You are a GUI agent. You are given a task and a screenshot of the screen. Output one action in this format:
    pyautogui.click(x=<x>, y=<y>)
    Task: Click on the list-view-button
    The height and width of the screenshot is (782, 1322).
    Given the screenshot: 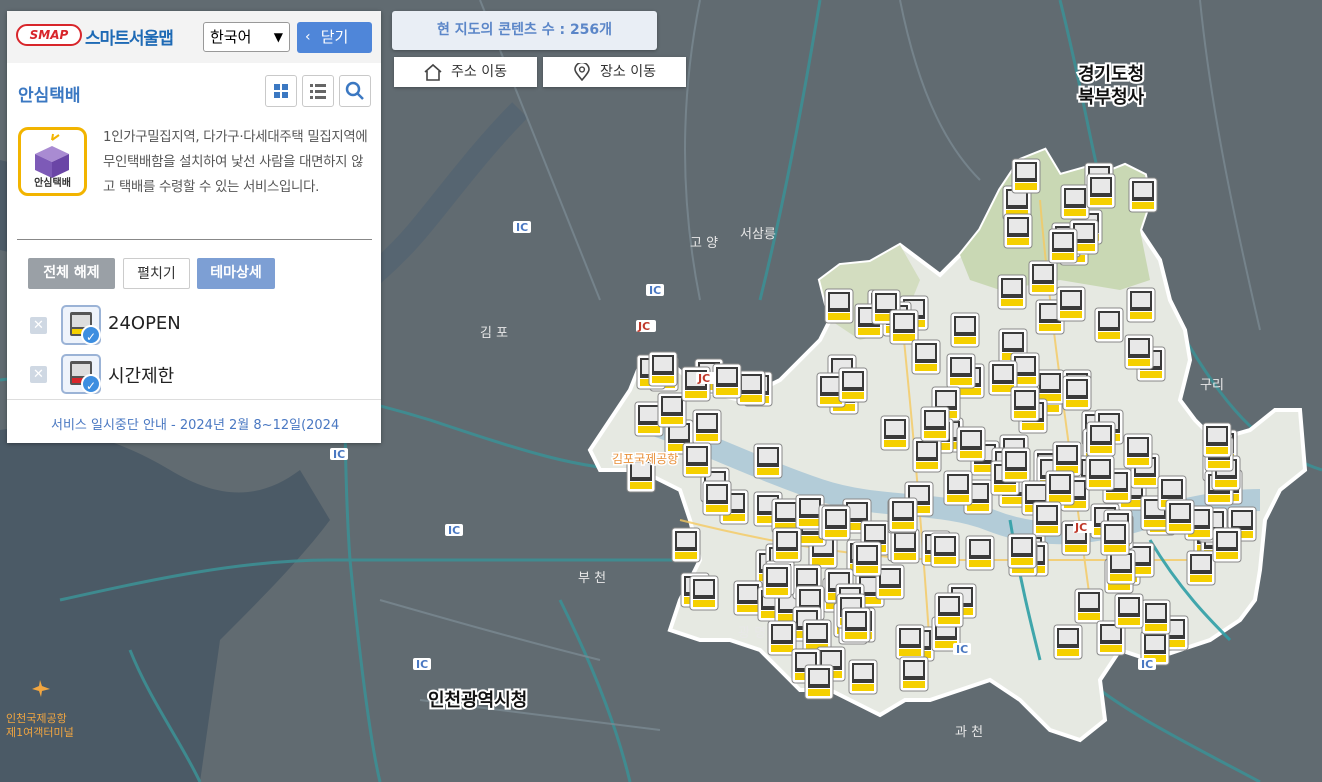 What is the action you would take?
    pyautogui.click(x=318, y=91)
    